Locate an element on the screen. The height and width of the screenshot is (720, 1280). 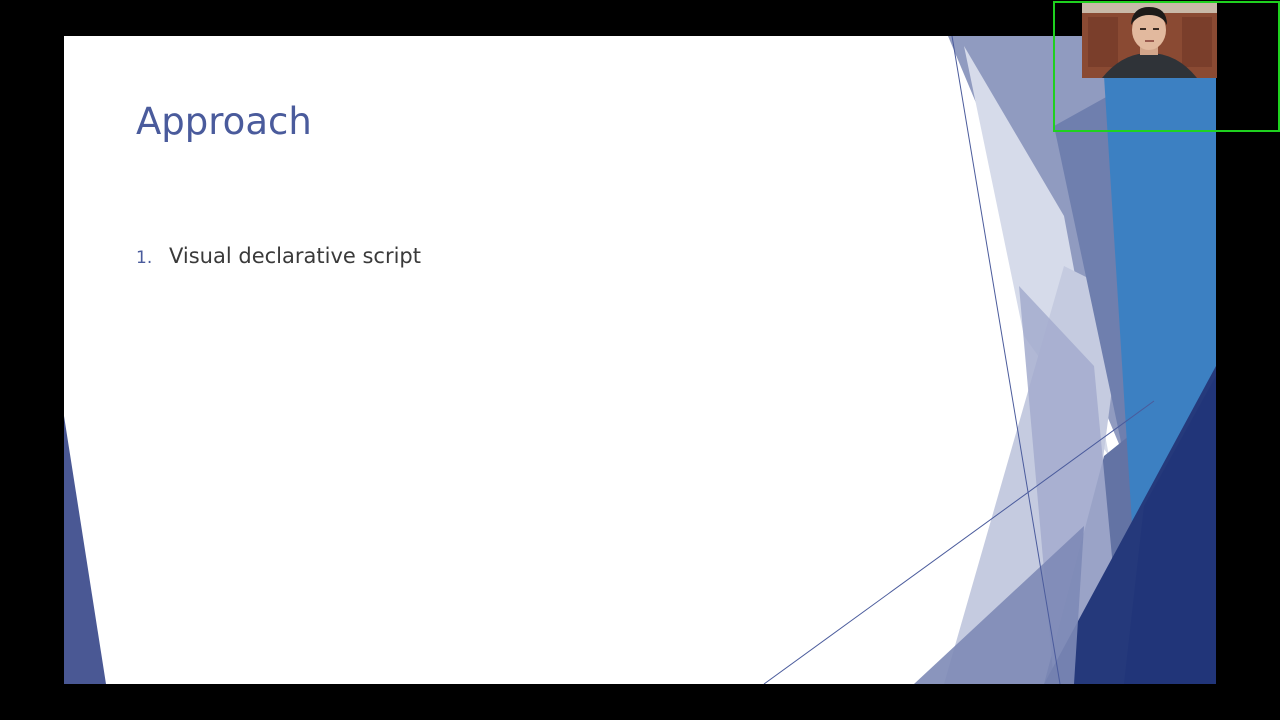
bullet-text: Visual declarative script is located at coordinates (295, 256).